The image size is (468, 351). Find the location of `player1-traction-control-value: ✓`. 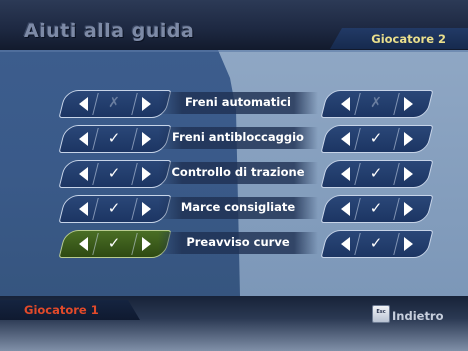

player1-traction-control-value: ✓ is located at coordinates (114, 173).